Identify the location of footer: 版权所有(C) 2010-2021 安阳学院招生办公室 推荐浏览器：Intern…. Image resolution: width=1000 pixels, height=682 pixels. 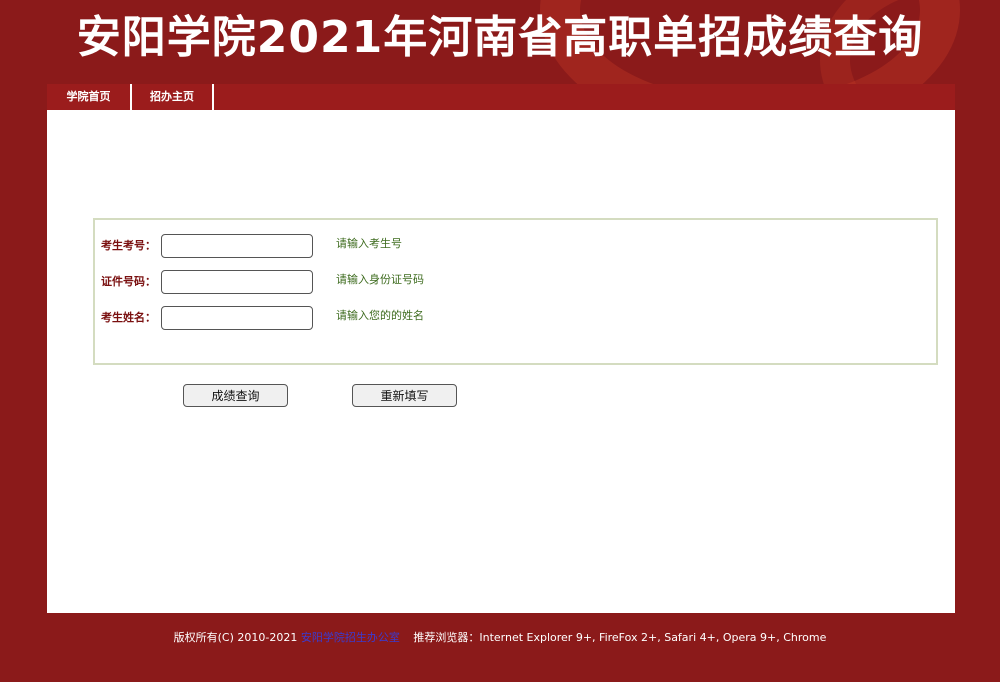
(500, 638).